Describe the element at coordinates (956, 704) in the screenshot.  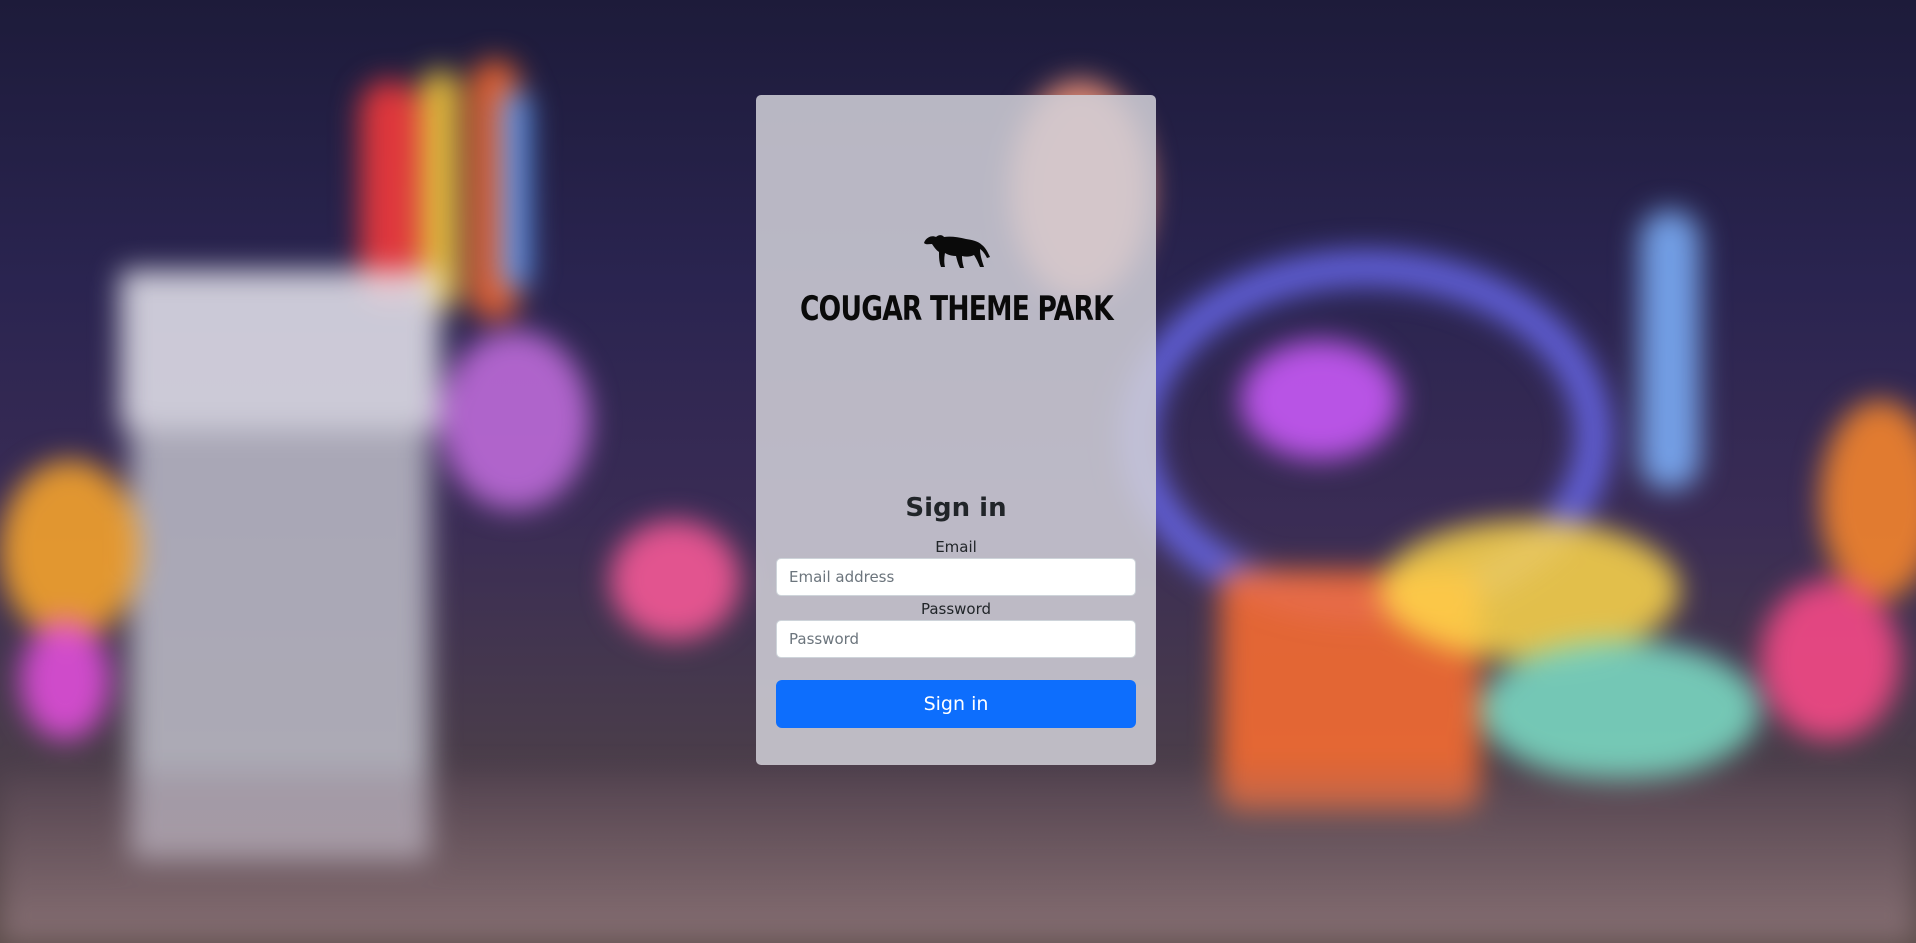
I see `signin-button: Sign in` at that location.